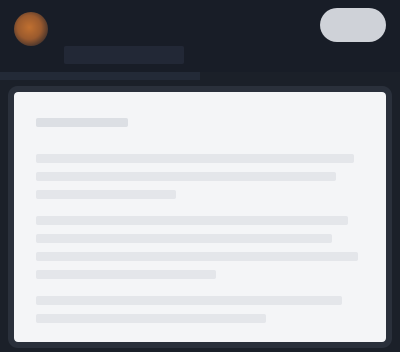  What do you see at coordinates (127, 29) in the screenshot?
I see `app-title` at bounding box center [127, 29].